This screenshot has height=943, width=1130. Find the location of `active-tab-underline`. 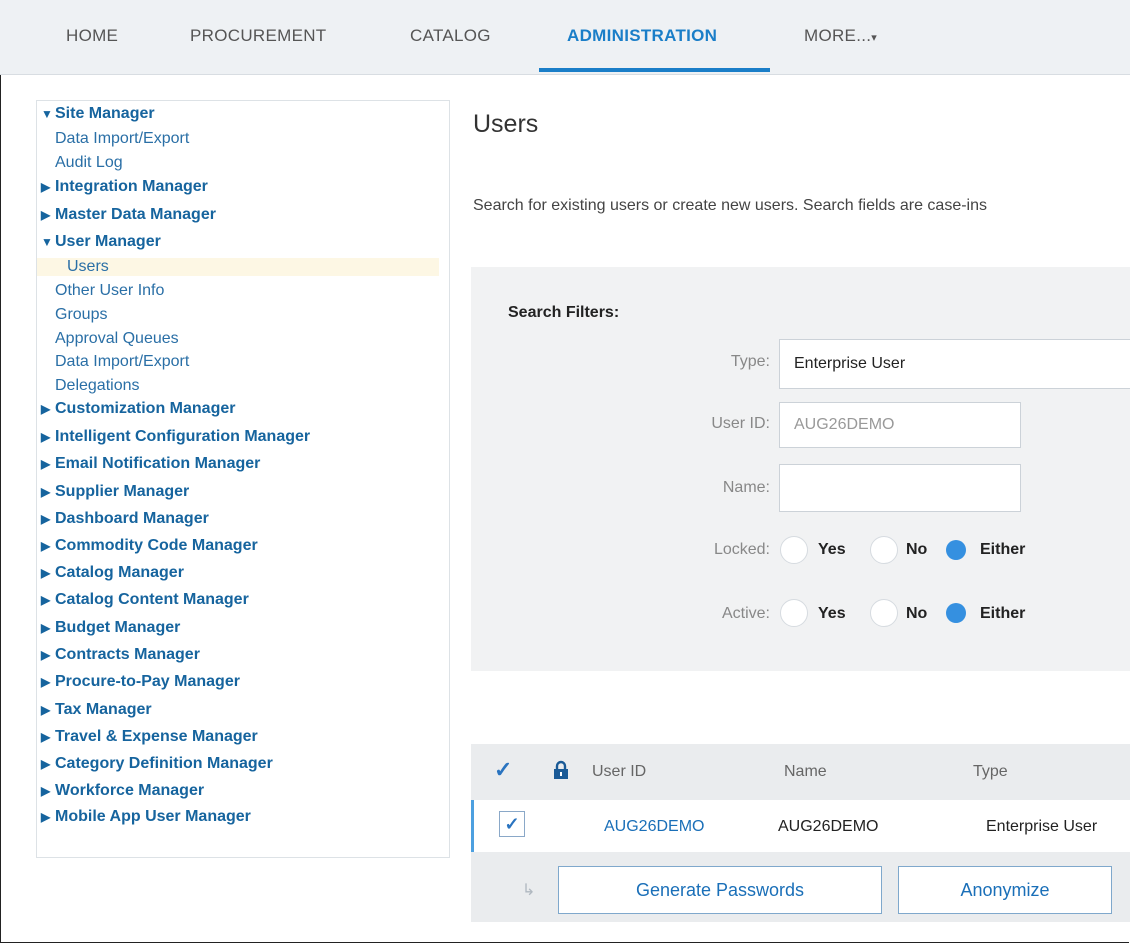

active-tab-underline is located at coordinates (654, 70).